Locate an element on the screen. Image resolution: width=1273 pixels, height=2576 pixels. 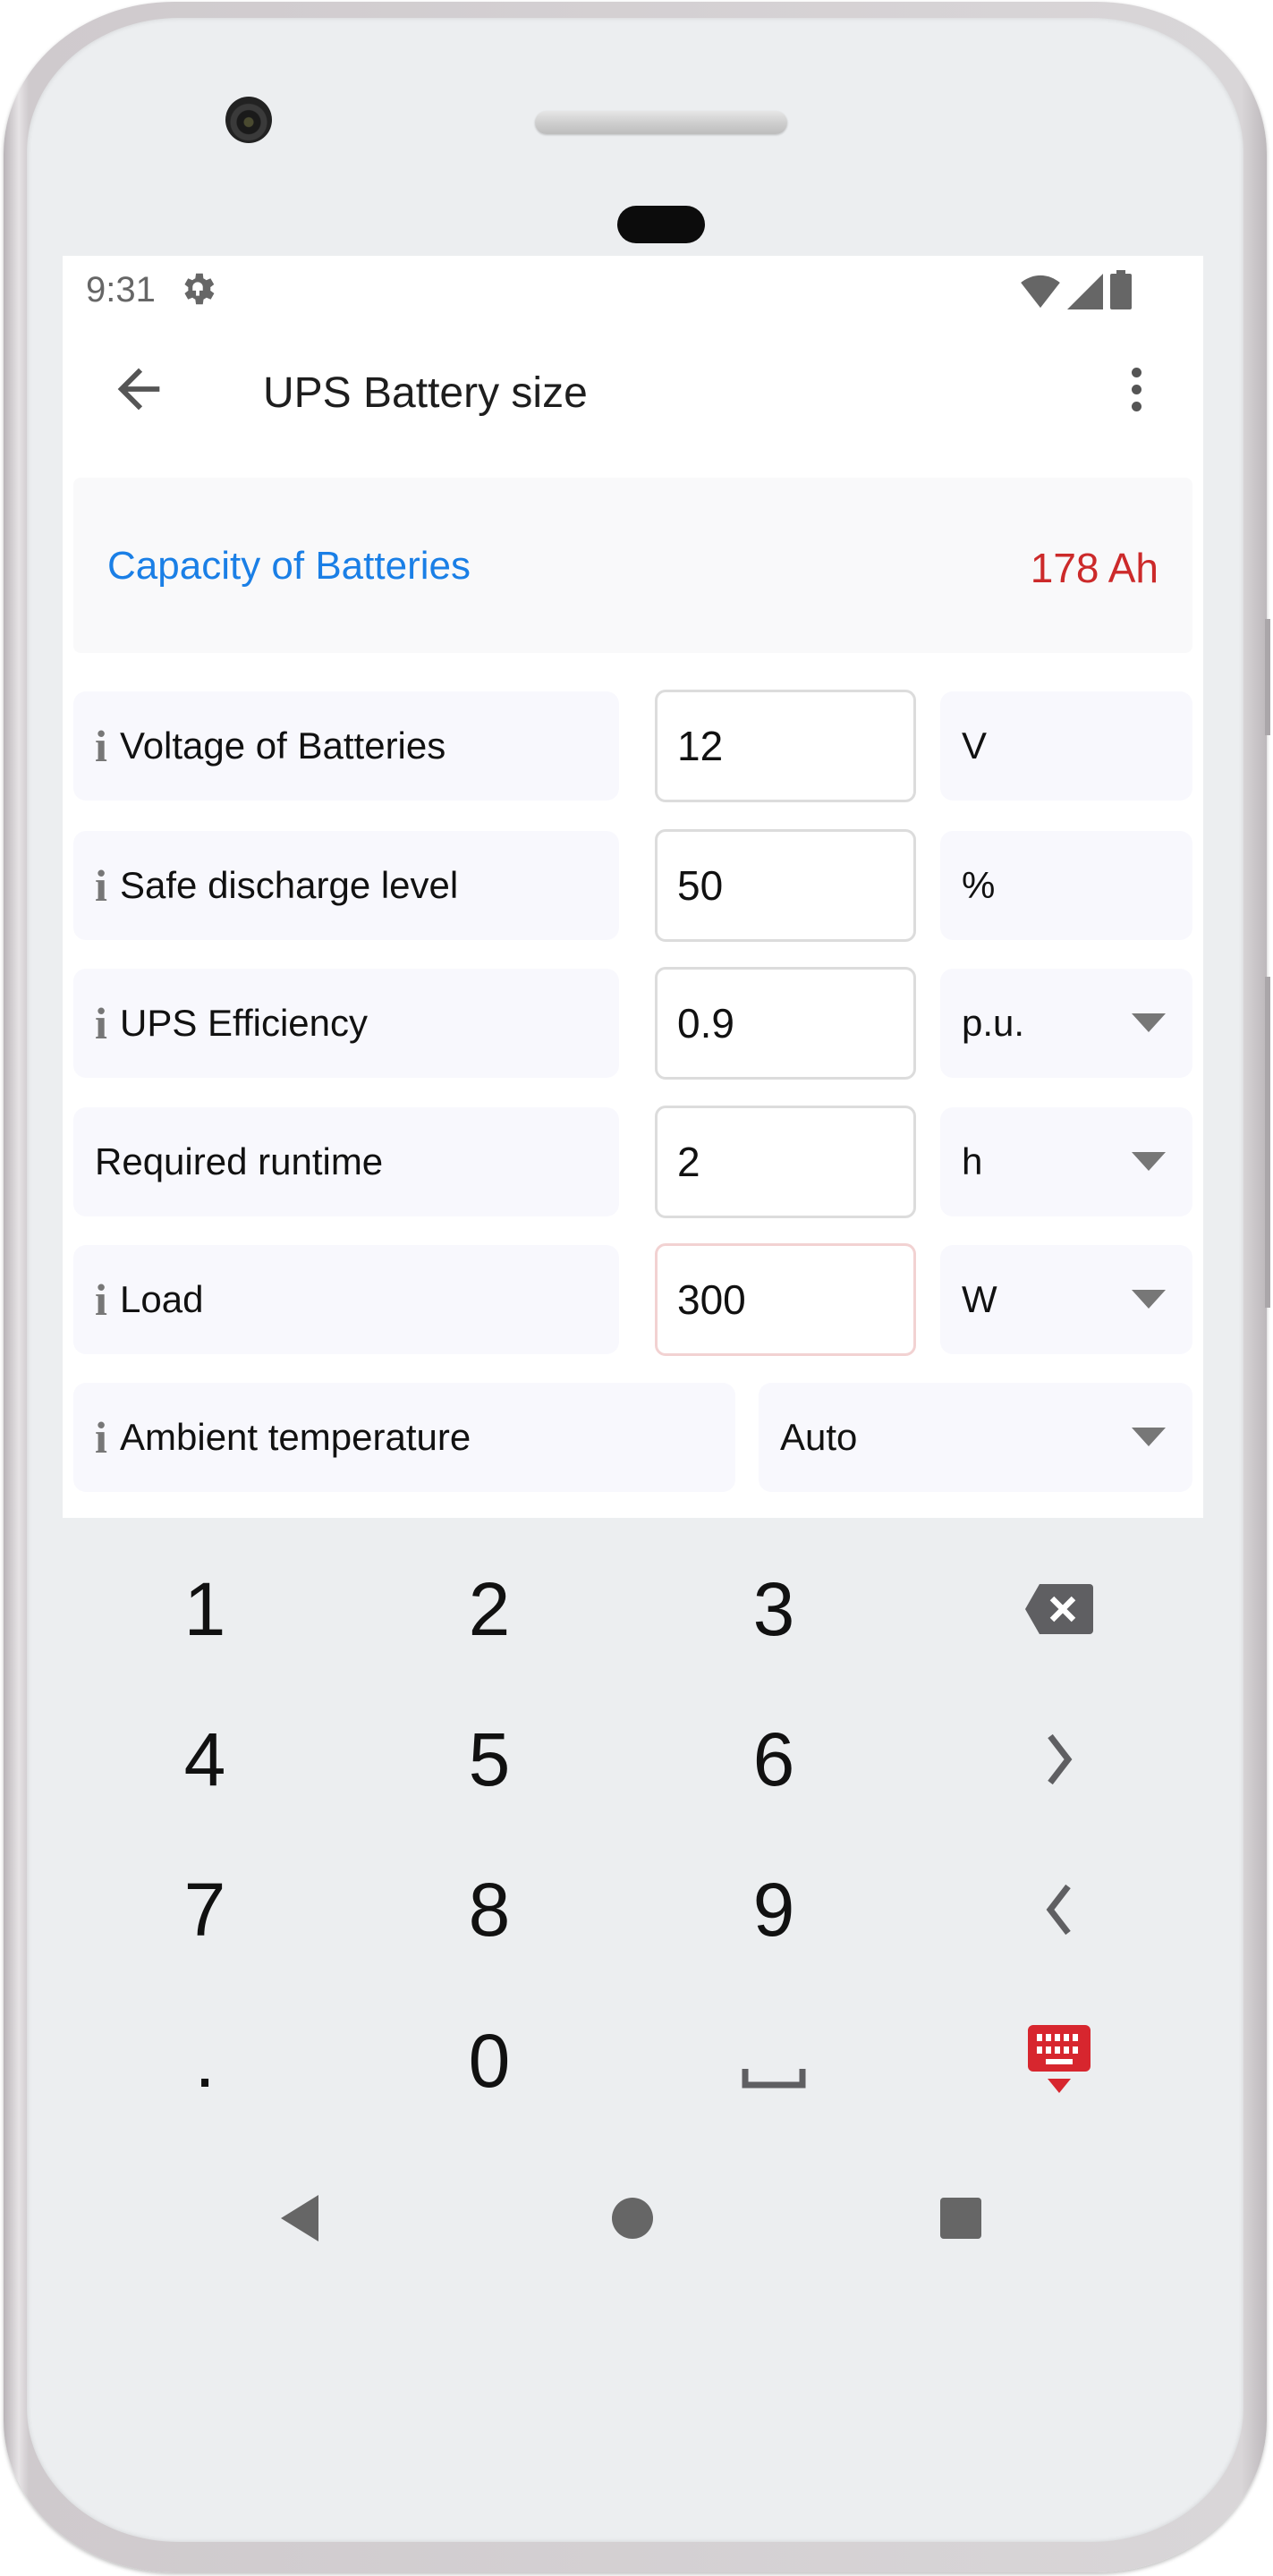
key-label: 0 is located at coordinates (490, 2060).